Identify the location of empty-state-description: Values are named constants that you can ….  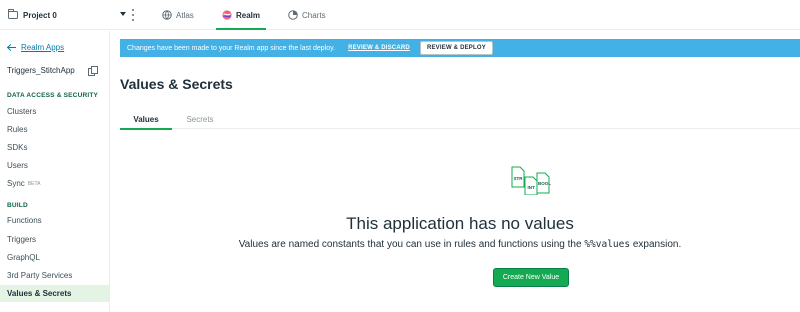
(460, 244).